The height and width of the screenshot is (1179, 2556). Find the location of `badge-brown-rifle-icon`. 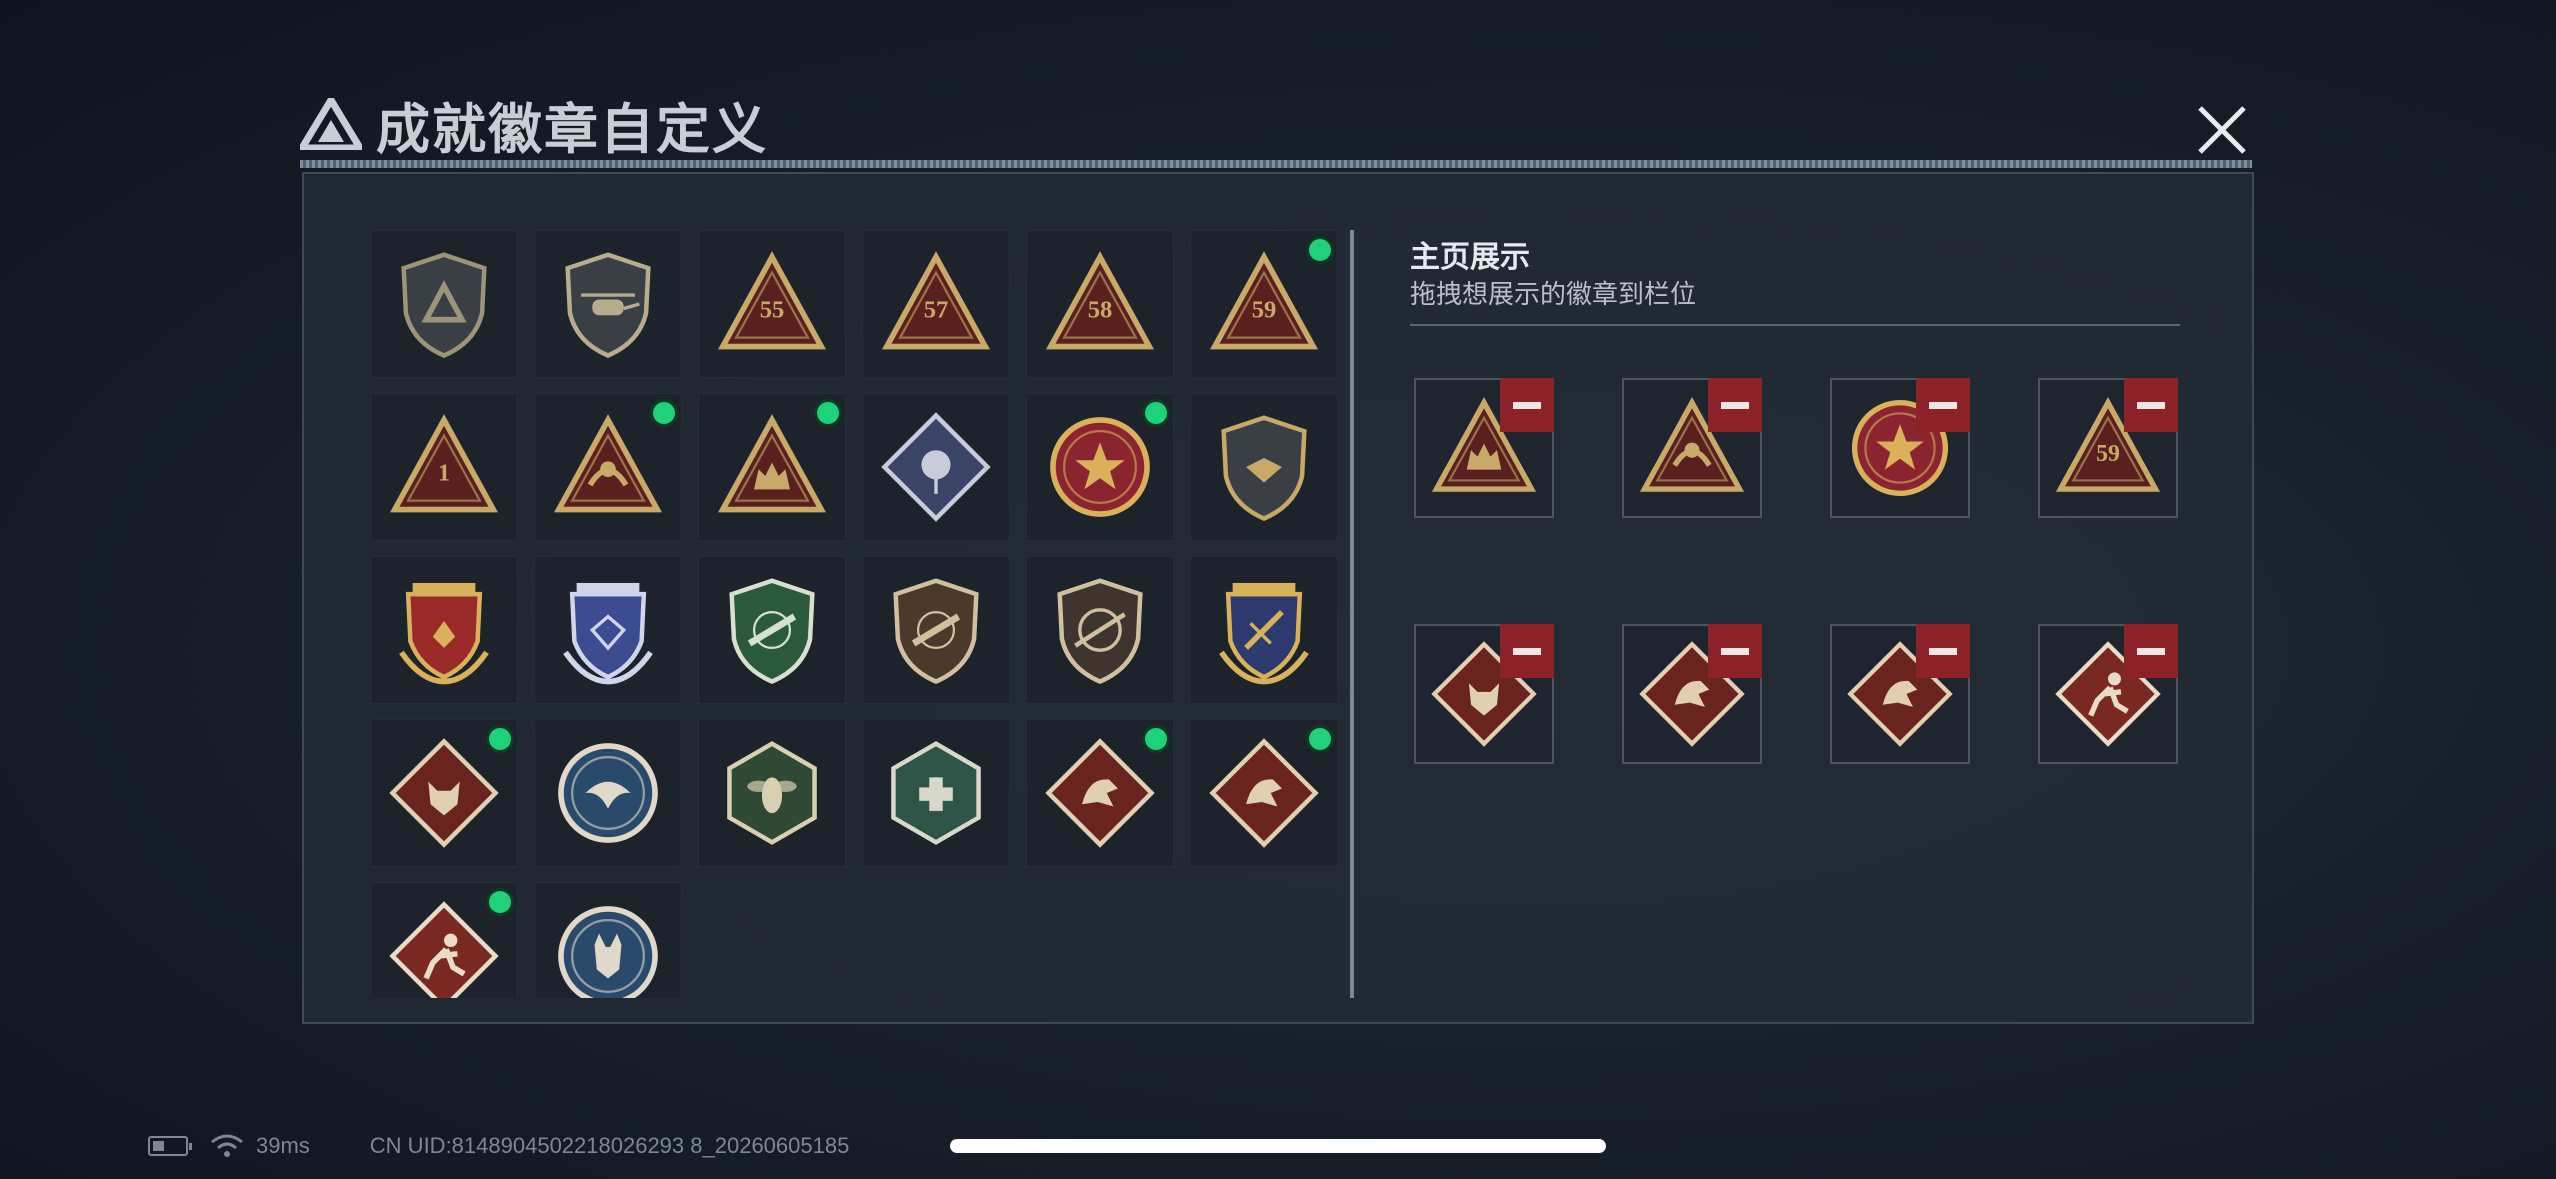

badge-brown-rifle-icon is located at coordinates (936, 631).